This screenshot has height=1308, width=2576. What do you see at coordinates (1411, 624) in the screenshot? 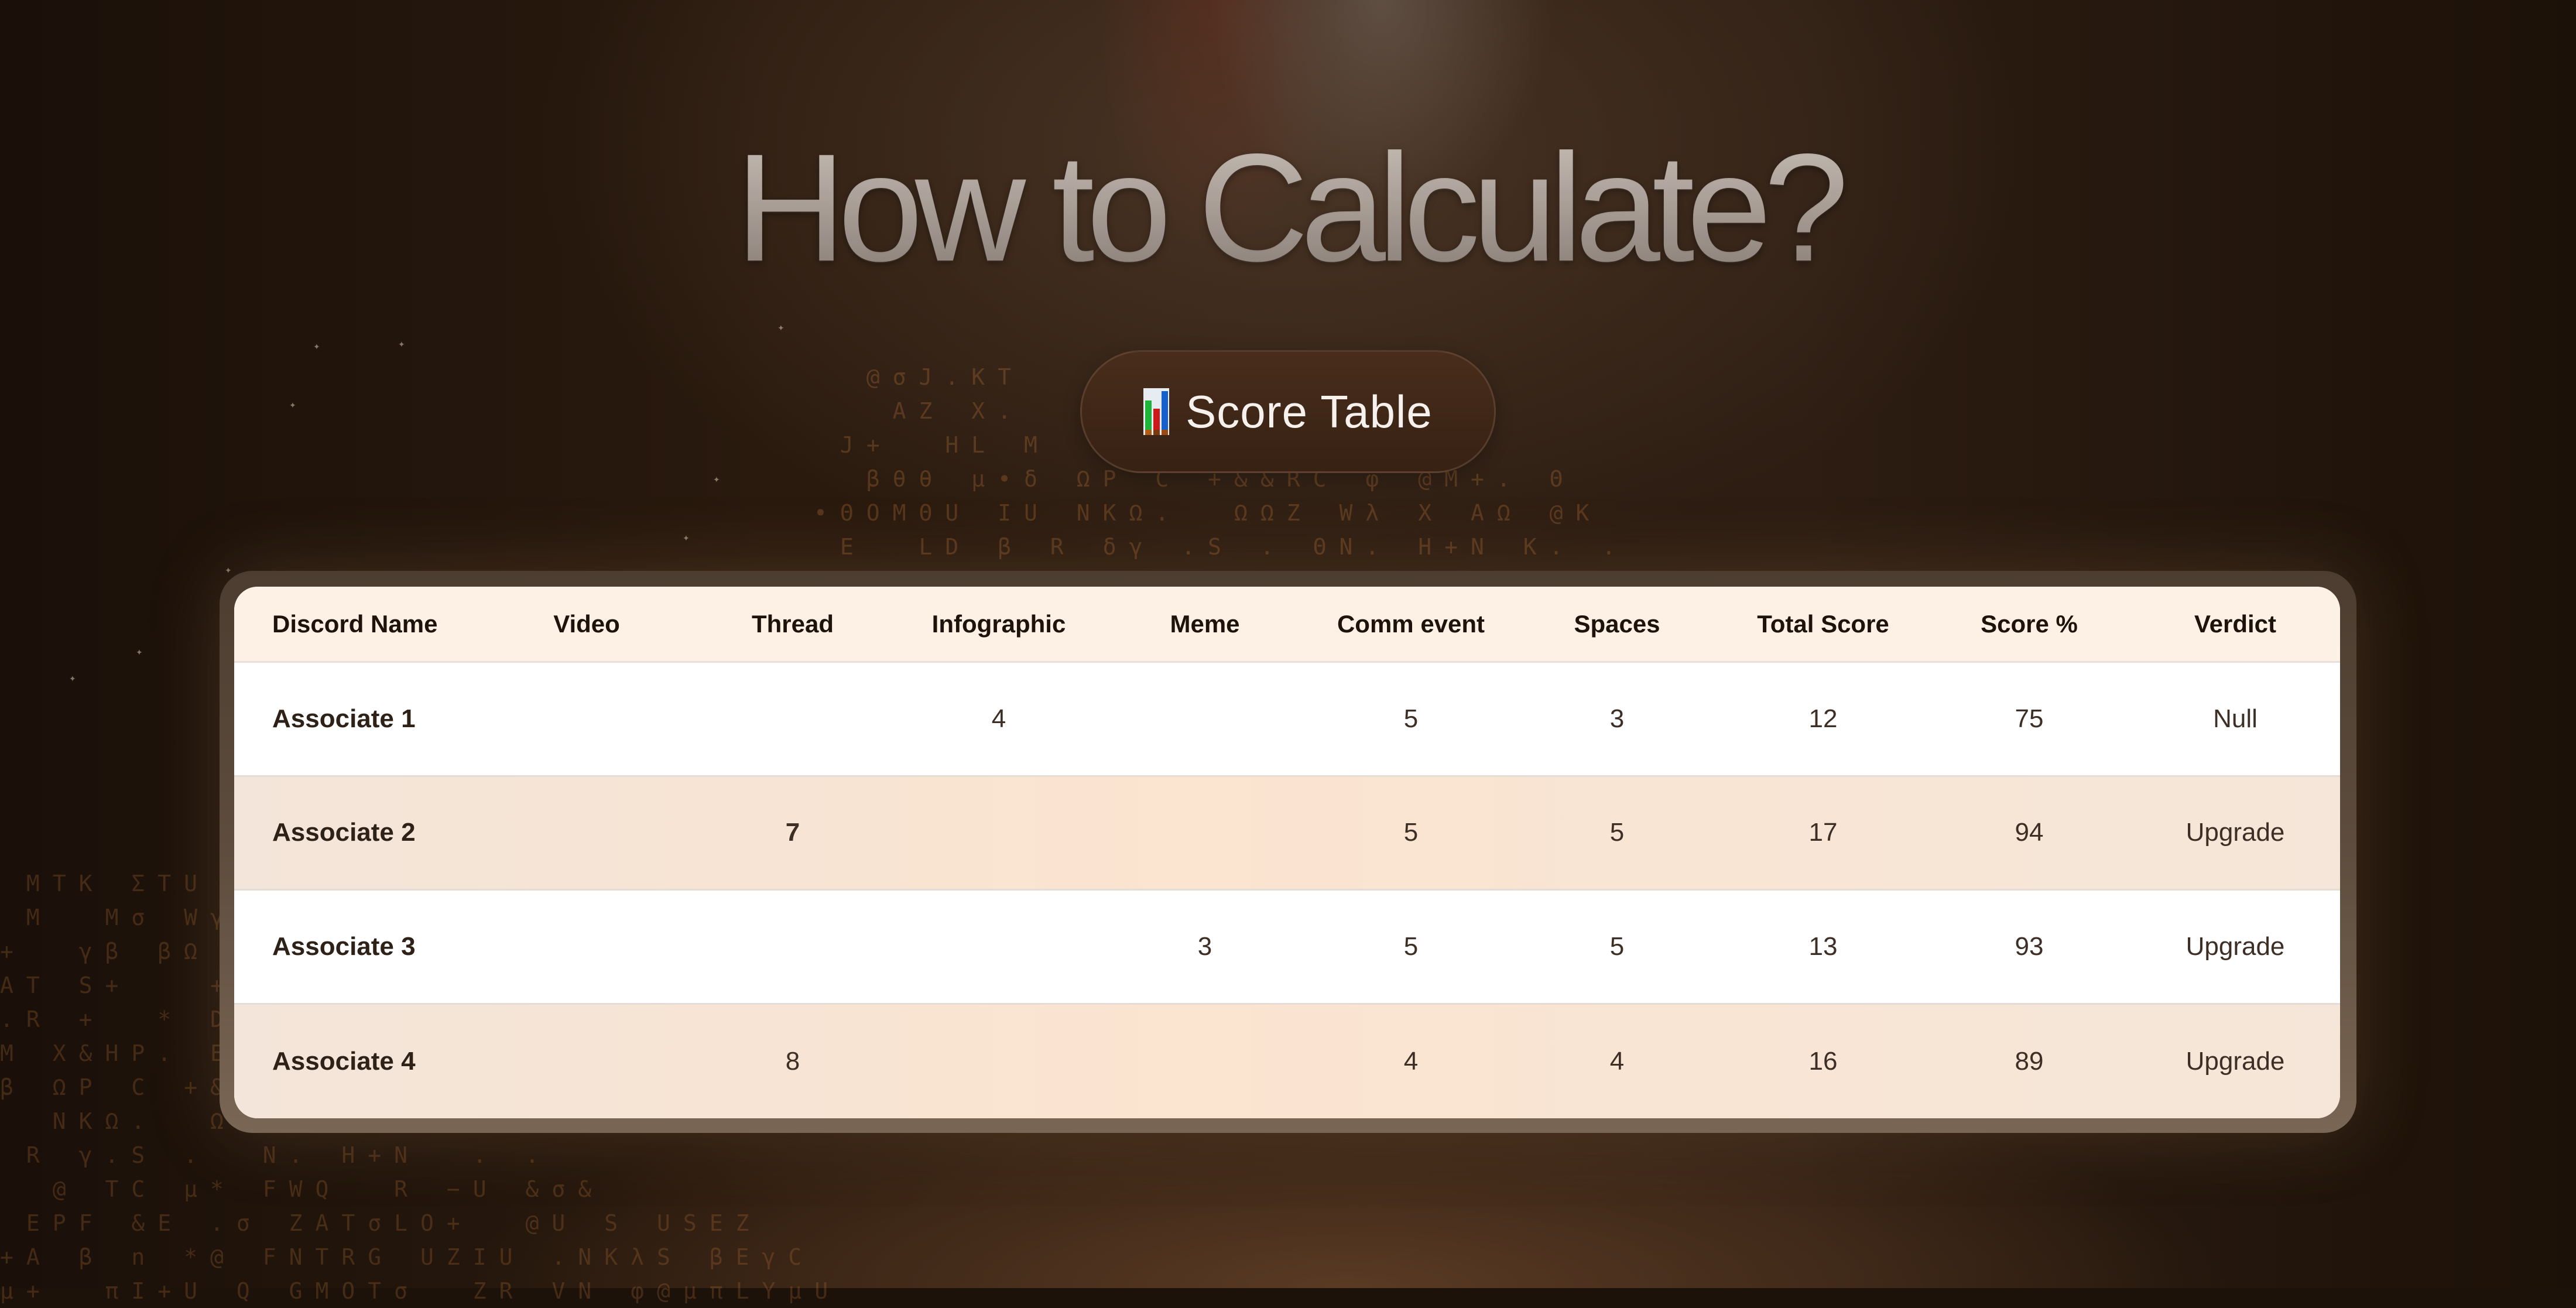
I see `column-header-comm-event: Comm event` at bounding box center [1411, 624].